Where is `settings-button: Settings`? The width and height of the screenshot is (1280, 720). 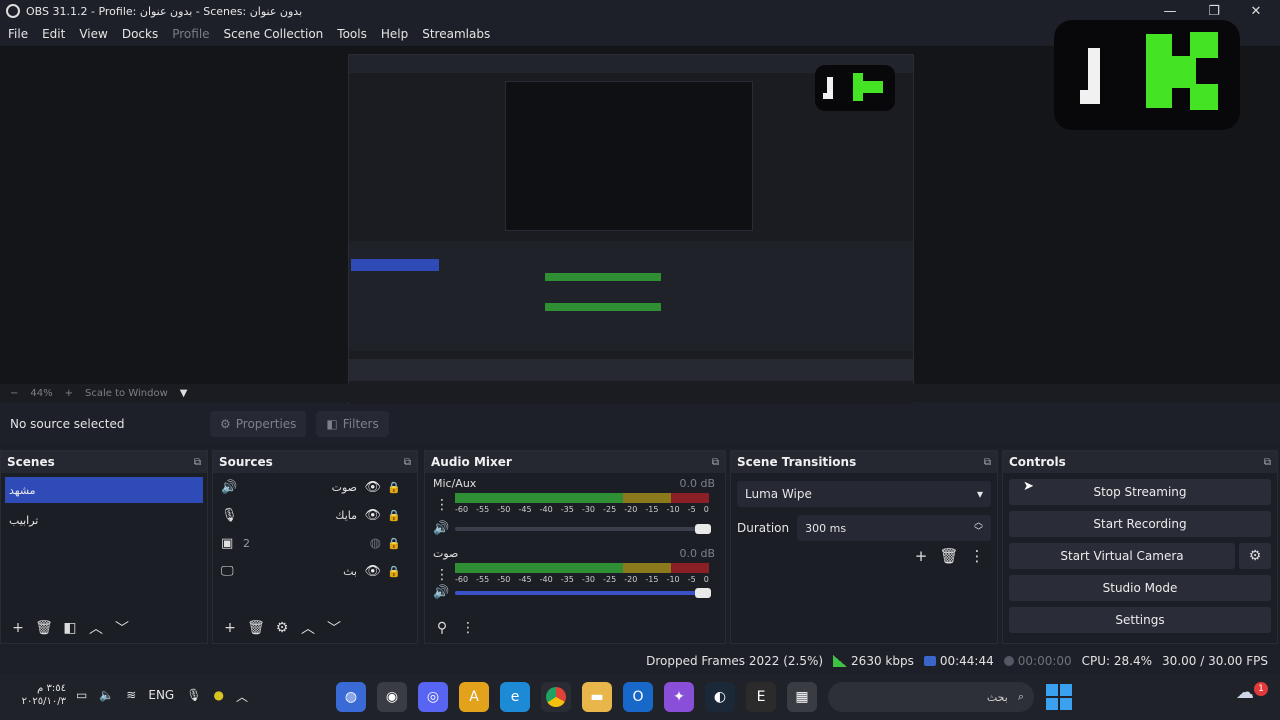
settings-button: Settings is located at coordinates (1140, 620).